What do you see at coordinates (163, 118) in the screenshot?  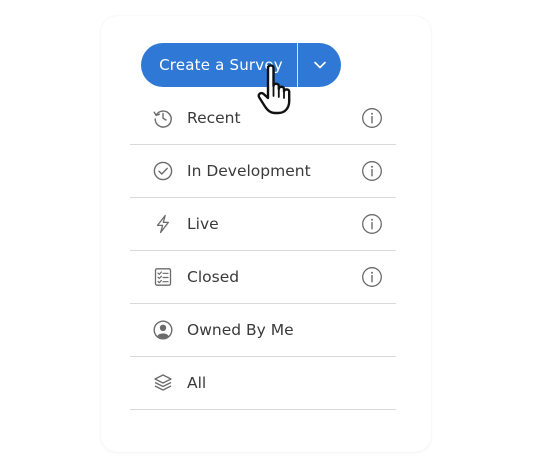 I see `history-icon` at bounding box center [163, 118].